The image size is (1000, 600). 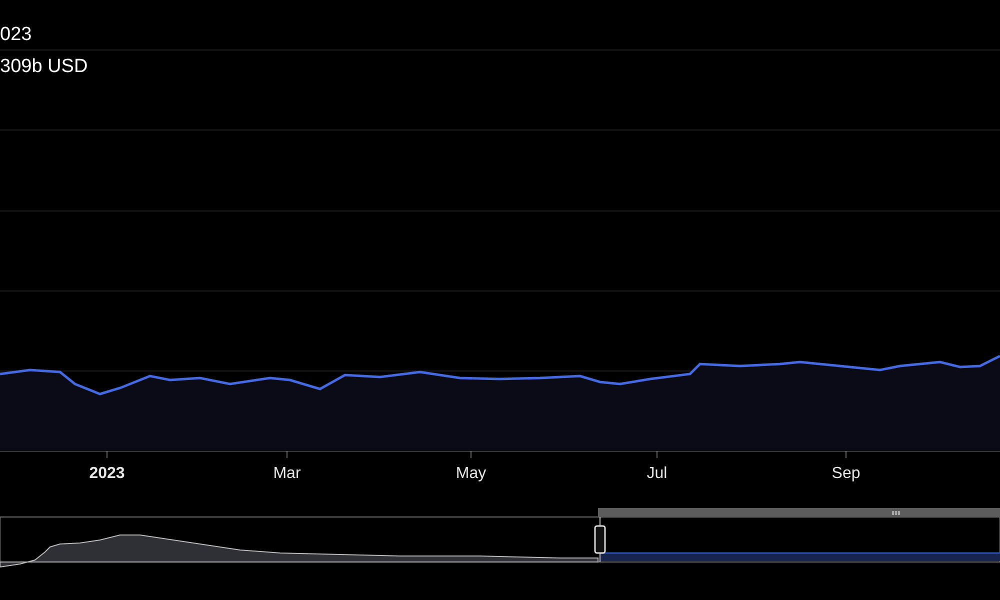 I want to click on axis-label: Mar, so click(x=287, y=473).